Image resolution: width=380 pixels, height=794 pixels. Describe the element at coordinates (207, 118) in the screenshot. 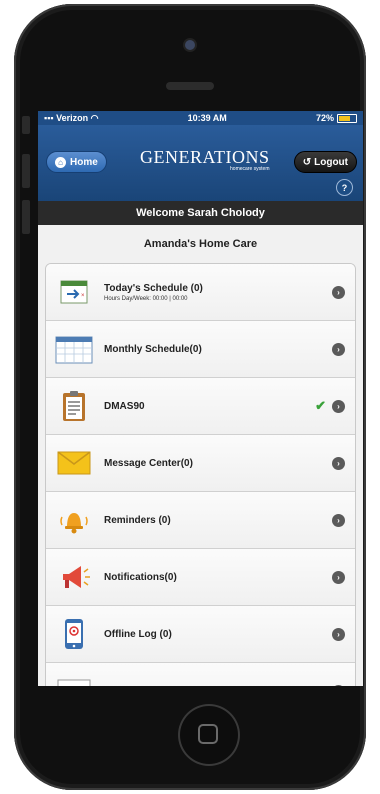

I see `clock: 10:39 AM` at that location.